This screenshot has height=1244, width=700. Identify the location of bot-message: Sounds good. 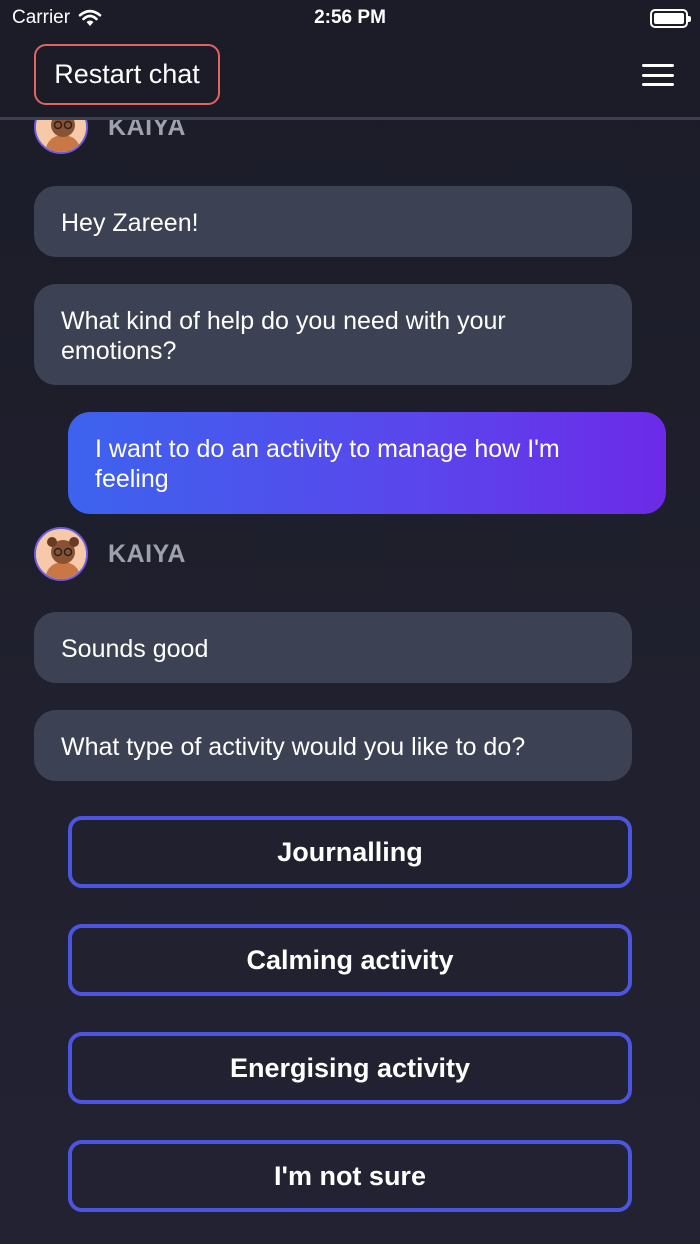
(333, 647).